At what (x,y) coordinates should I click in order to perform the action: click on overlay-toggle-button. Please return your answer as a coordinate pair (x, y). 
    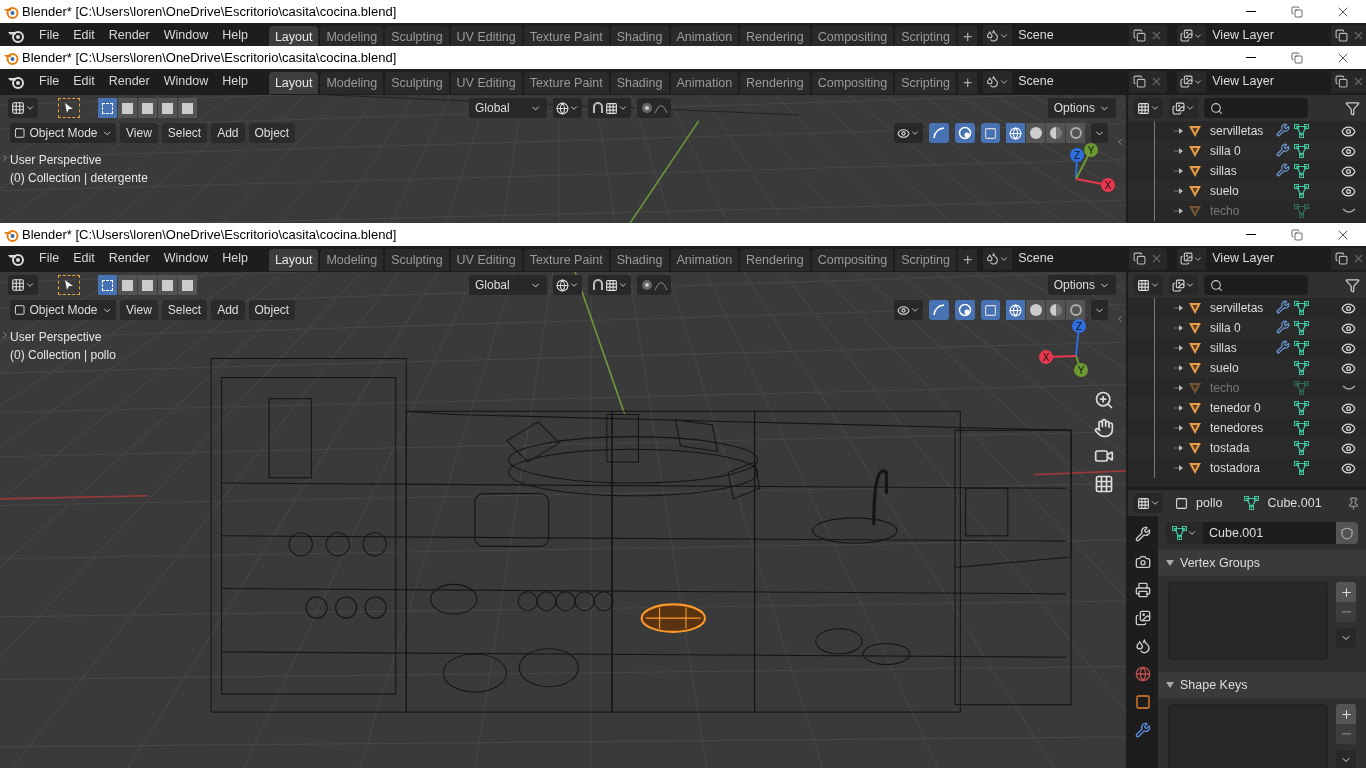
    Looking at the image, I should click on (965, 133).